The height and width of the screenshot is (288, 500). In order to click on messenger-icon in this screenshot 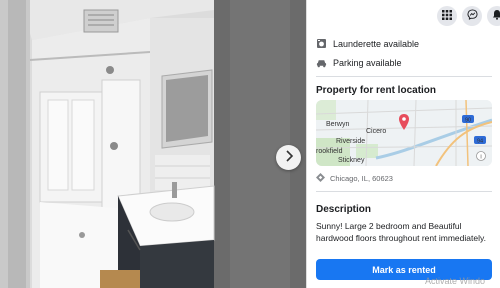, I will do `click(472, 16)`.